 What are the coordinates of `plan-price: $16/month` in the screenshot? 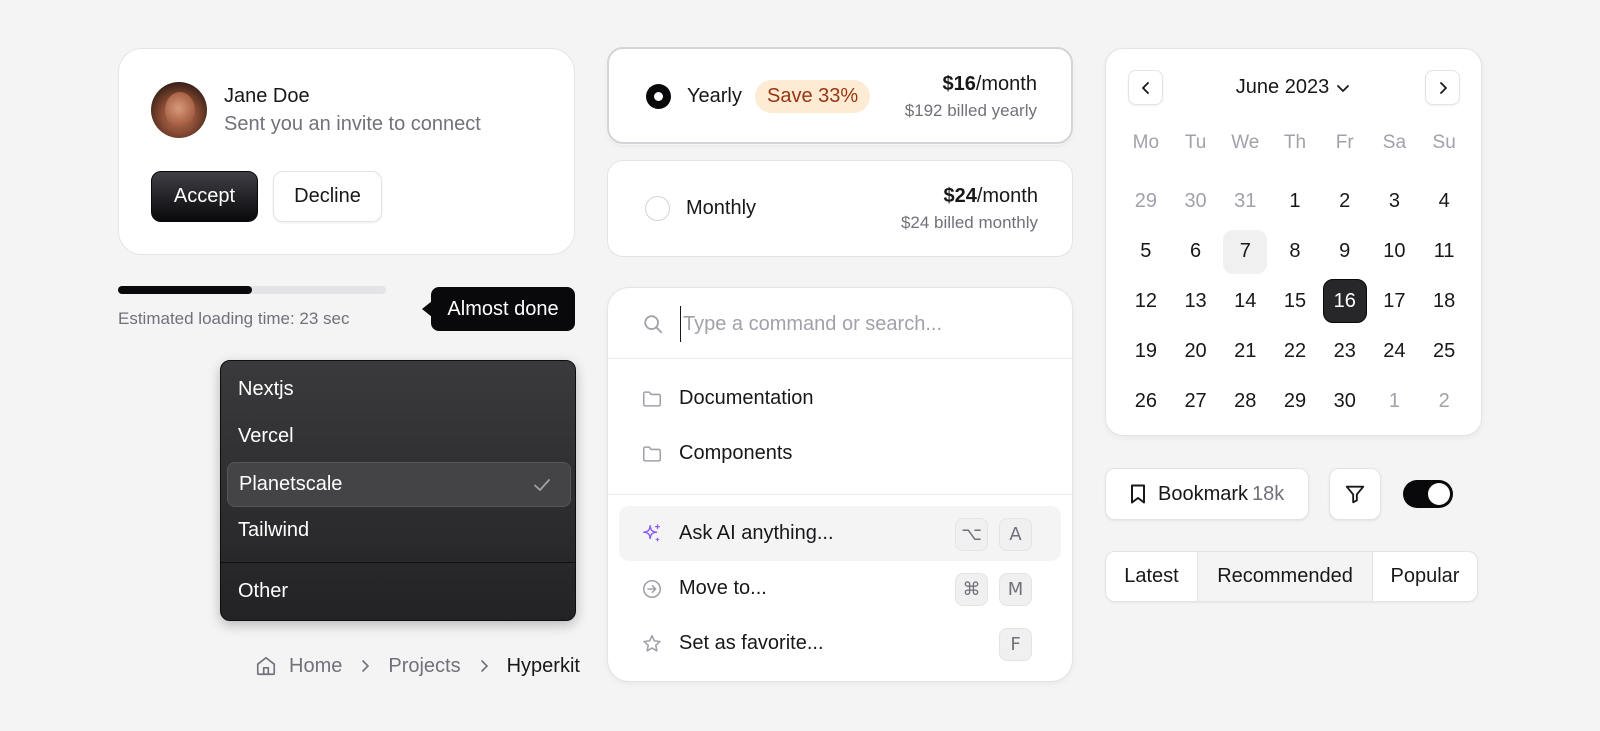 It's located at (989, 84).